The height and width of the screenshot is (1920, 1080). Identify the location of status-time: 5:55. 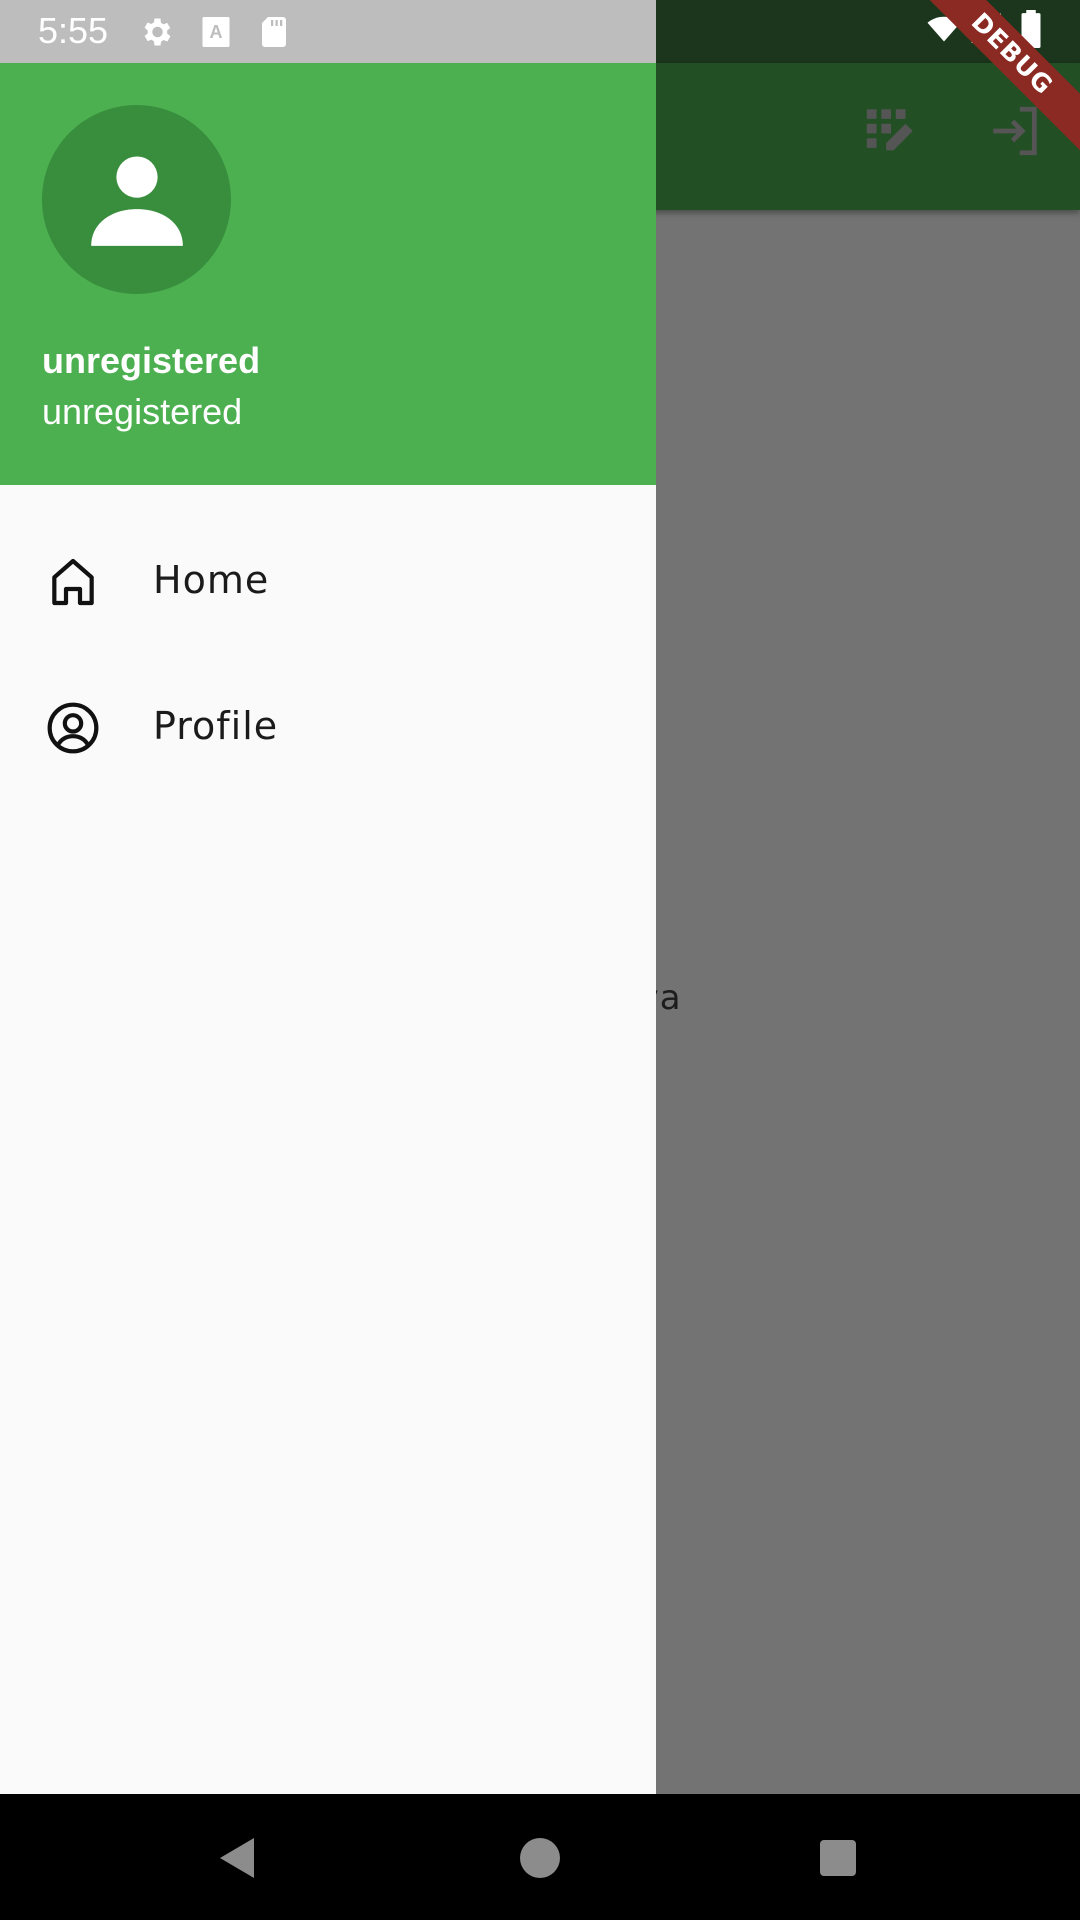
(73, 30).